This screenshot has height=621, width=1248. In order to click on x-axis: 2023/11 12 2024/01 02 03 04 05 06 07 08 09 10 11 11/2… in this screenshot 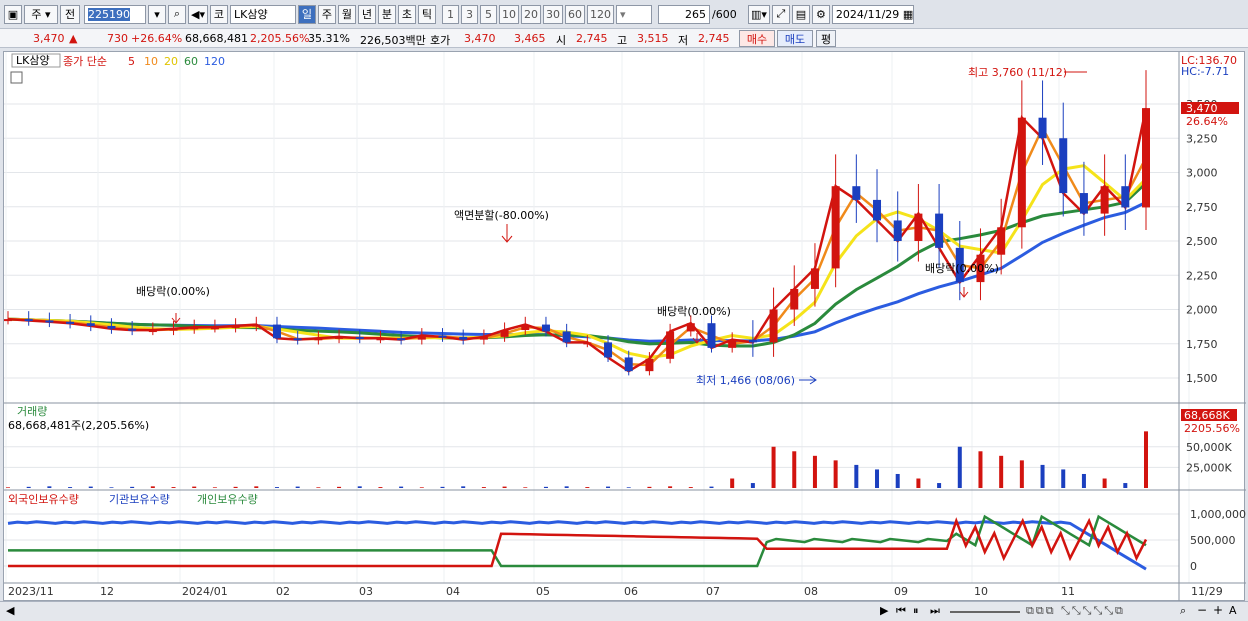, I will do `click(615, 591)`.